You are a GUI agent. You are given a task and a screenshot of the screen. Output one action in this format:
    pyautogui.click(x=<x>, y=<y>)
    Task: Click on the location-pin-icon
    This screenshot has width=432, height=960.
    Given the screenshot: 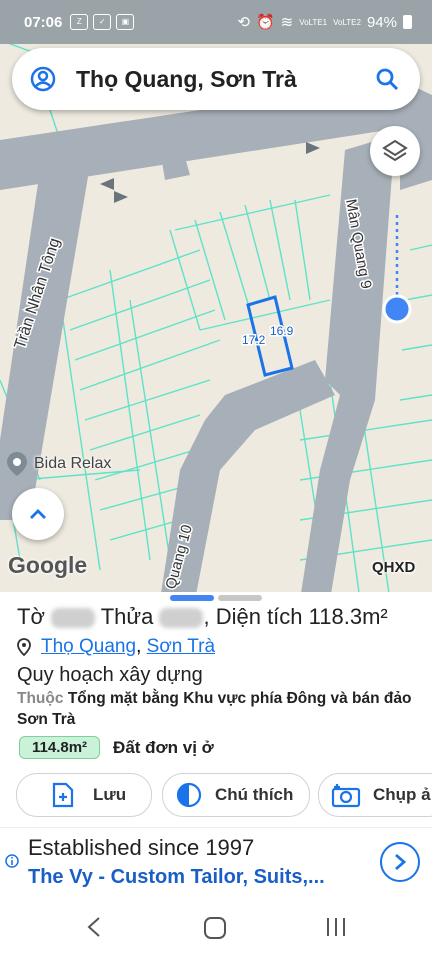 What is the action you would take?
    pyautogui.click(x=24, y=647)
    